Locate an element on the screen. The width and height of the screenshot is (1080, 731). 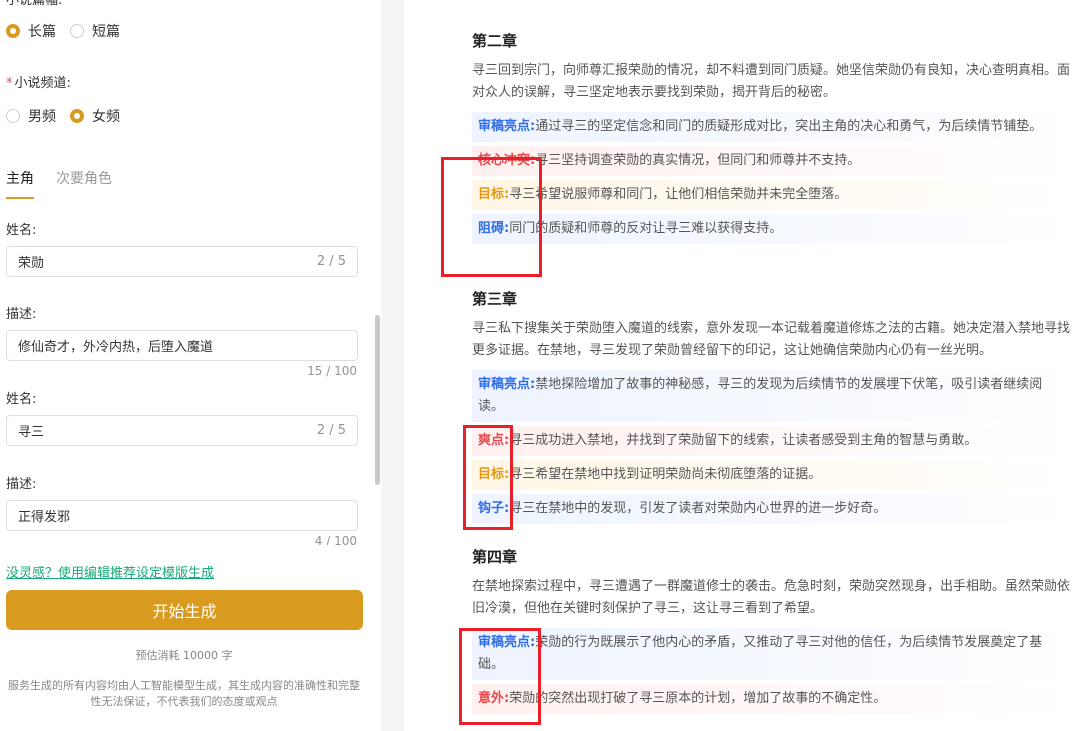
length-radio-group: 长篇 短篇 is located at coordinates (70, 31).